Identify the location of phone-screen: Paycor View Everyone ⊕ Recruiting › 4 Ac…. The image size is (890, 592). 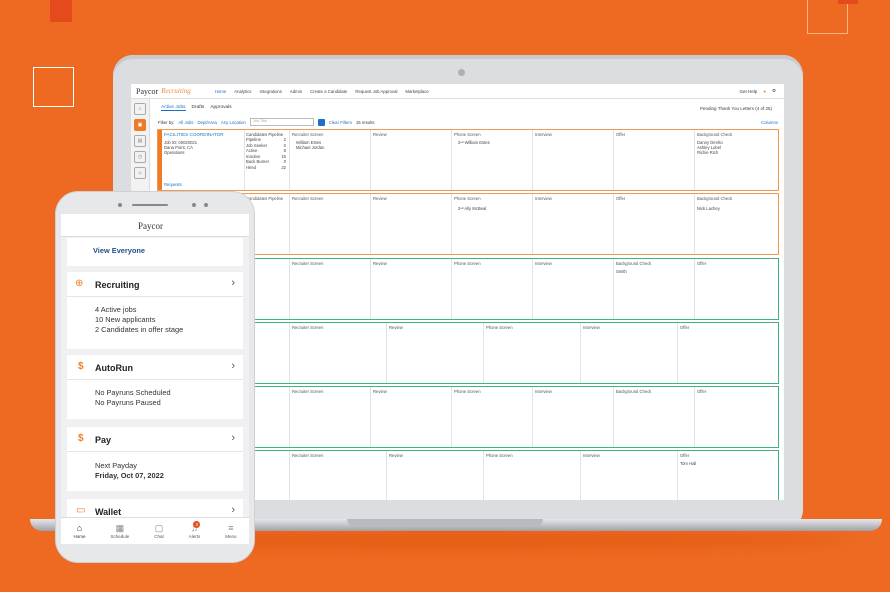
(155, 379).